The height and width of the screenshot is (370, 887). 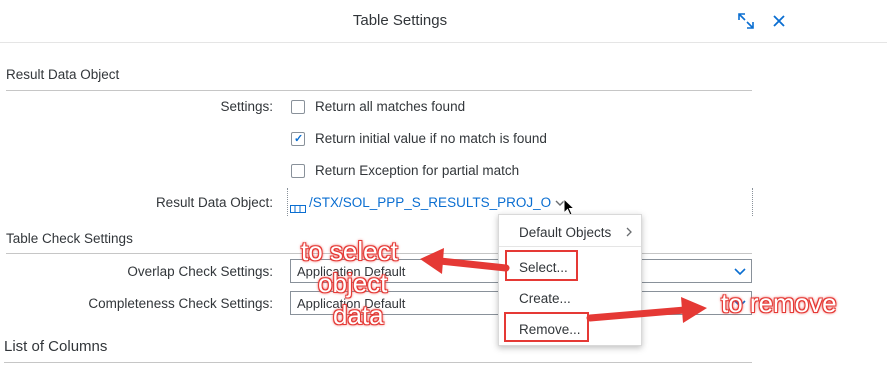 I want to click on checkbox-return-all, so click(x=298, y=107).